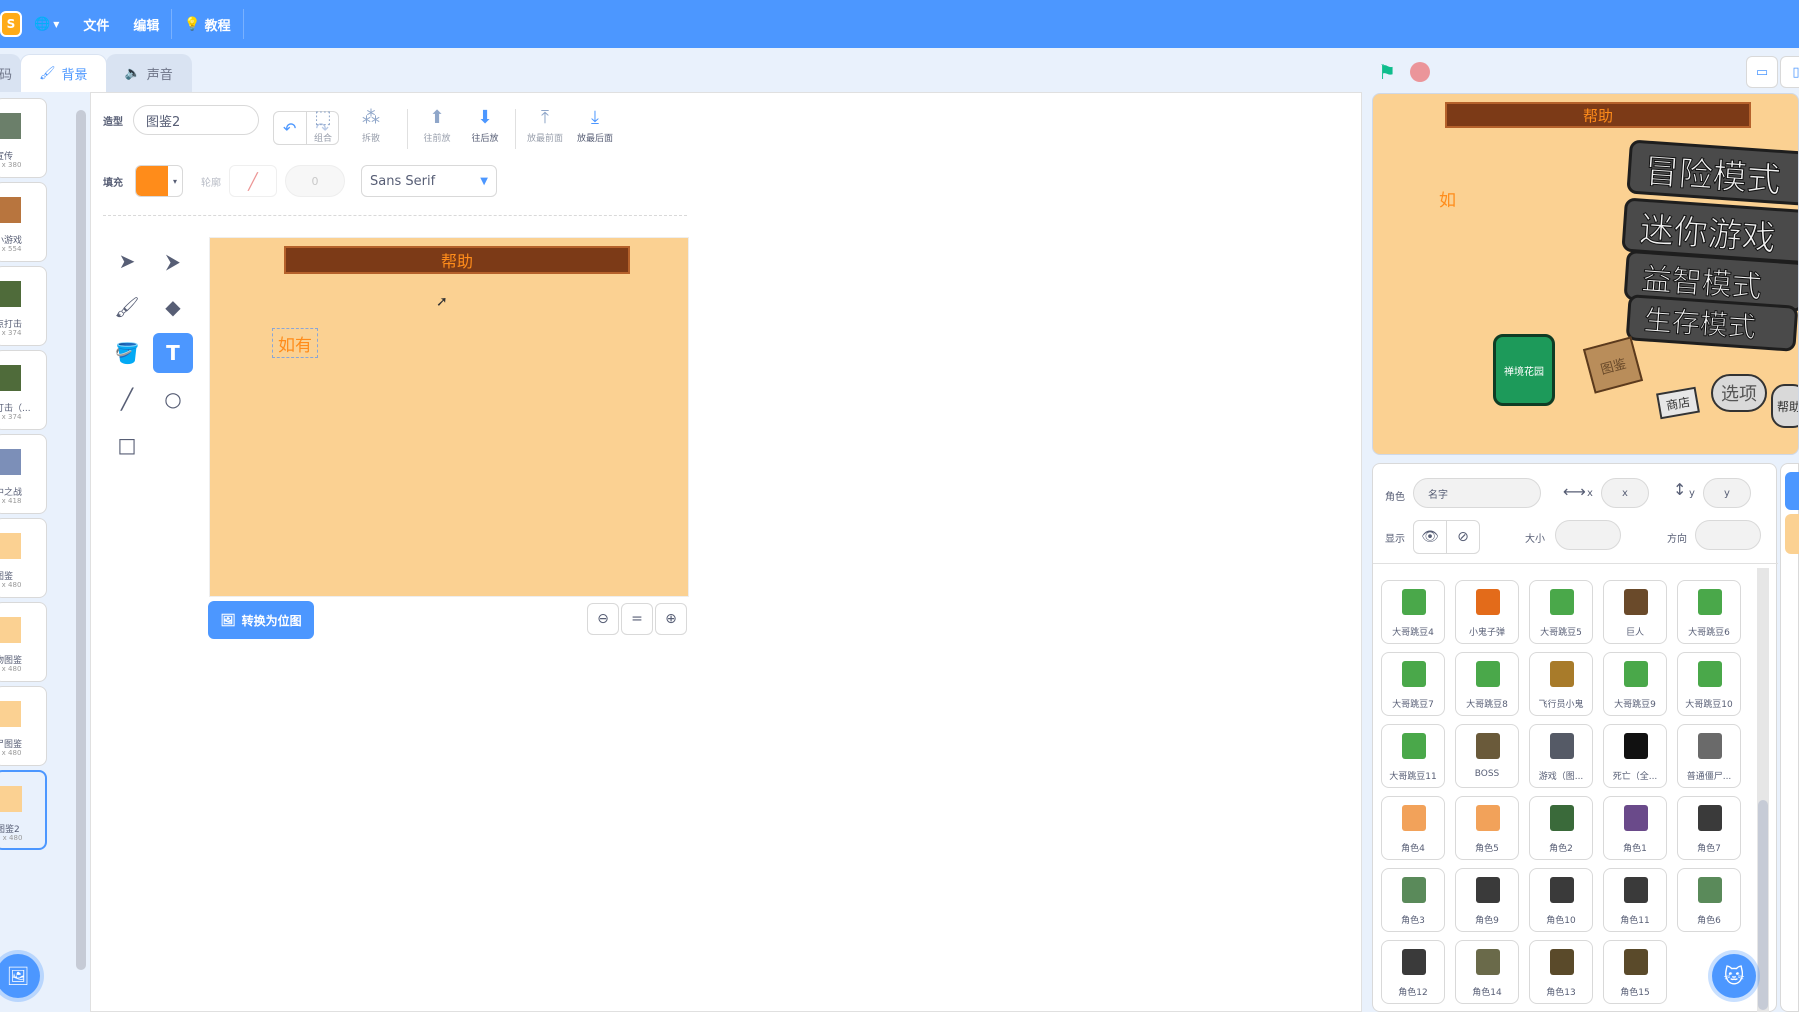 The image size is (1799, 1012). I want to click on eraser-tool: ◆, so click(173, 307).